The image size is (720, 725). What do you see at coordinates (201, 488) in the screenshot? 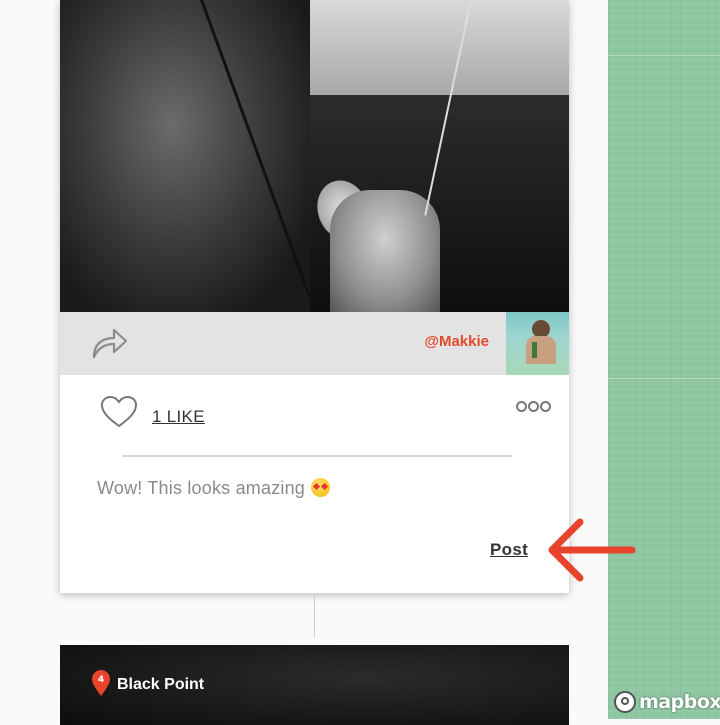
I see `comment-text: Wow! This looks amazing` at bounding box center [201, 488].